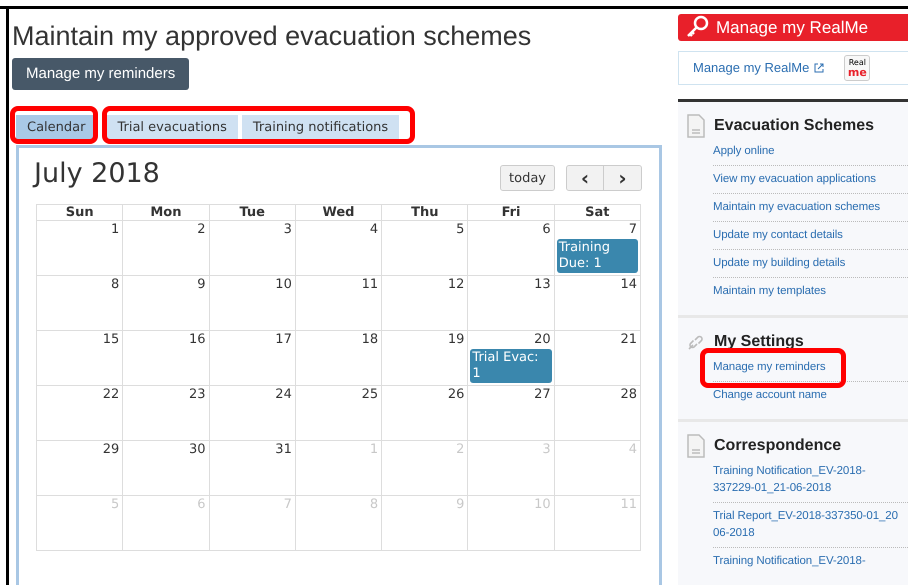 This screenshot has width=908, height=585. Describe the element at coordinates (425, 213) in the screenshot. I see `weekday-header: Thu` at that location.